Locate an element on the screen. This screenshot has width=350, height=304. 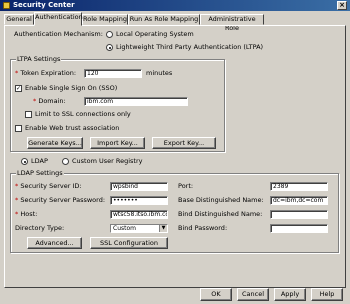
domain-text: Domain: is located at coordinates (52, 101).